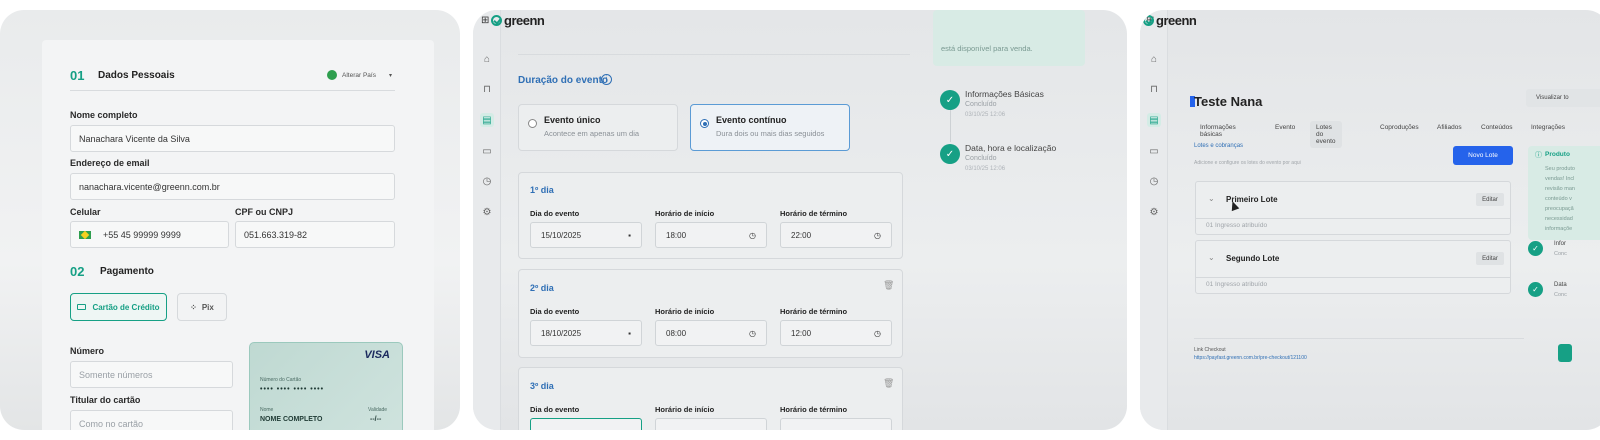 The image size is (1600, 440). What do you see at coordinates (985, 115) in the screenshot?
I see `step-date: 03/10/25 12:06` at bounding box center [985, 115].